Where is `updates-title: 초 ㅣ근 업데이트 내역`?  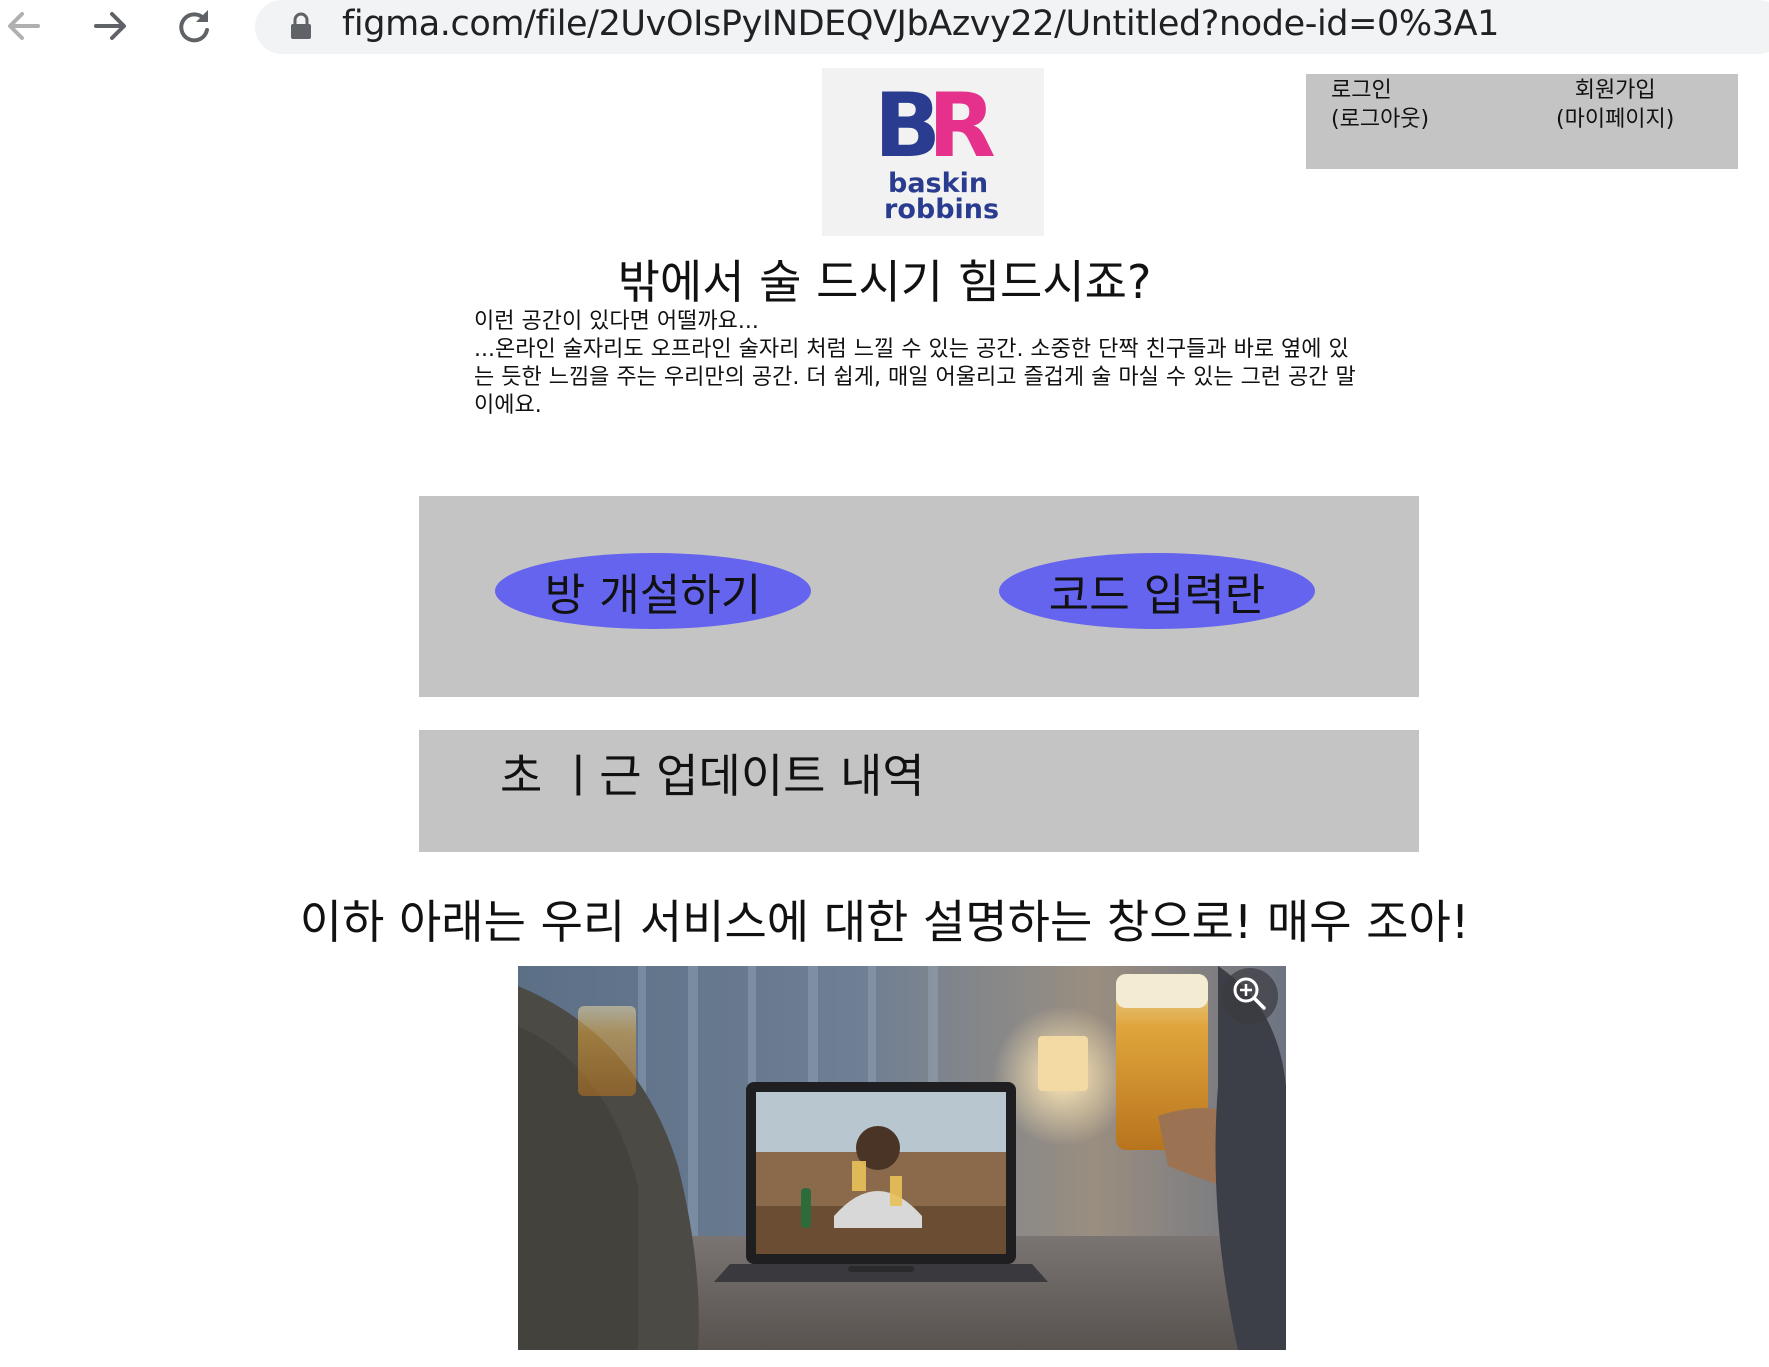 updates-title: 초 ㅣ근 업데이트 내역 is located at coordinates (712, 776).